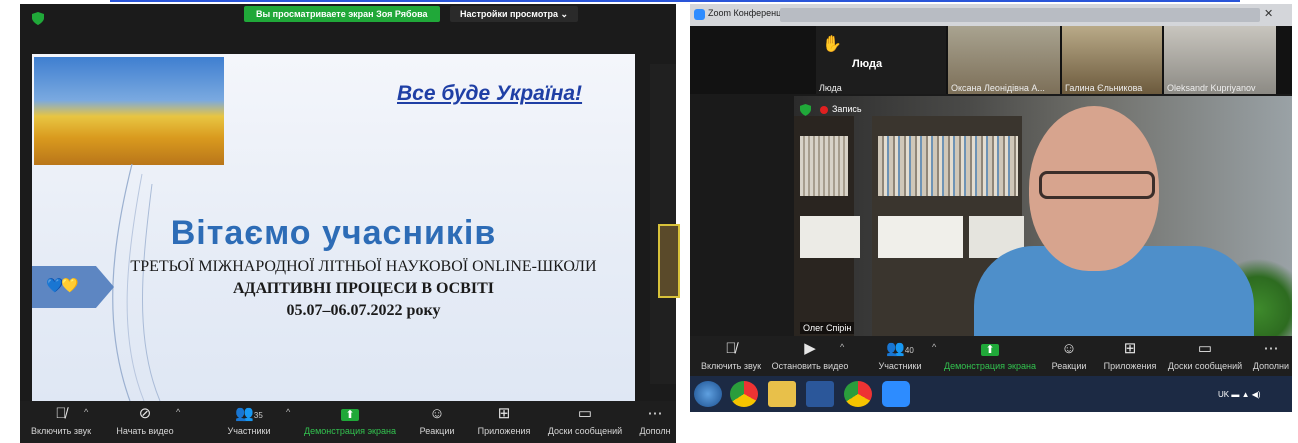 The height and width of the screenshot is (443, 1298). I want to click on thumbnail-oleksandr: Oleksandr Kupriyanov, so click(1220, 60).